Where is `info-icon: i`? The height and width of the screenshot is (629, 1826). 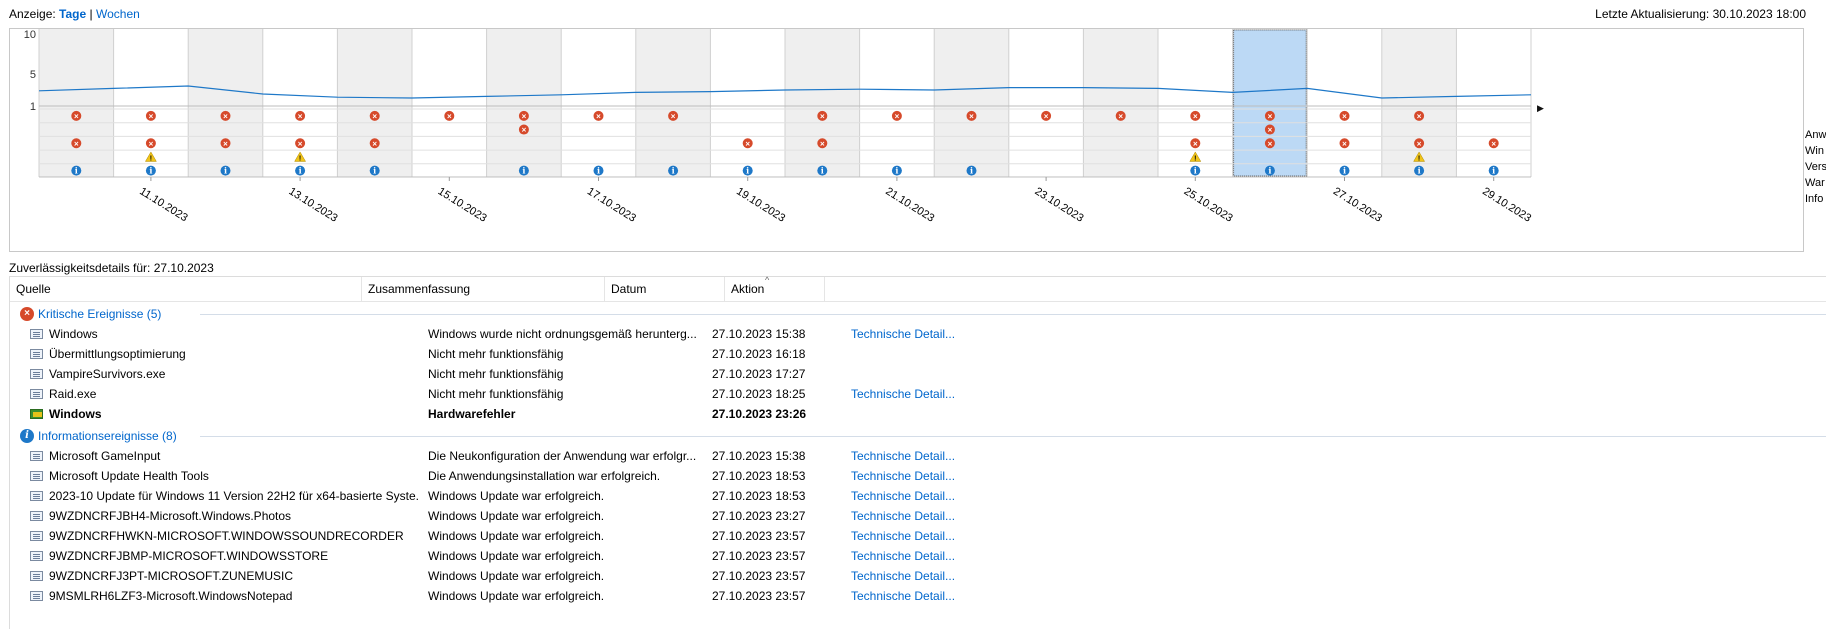
info-icon: i is located at coordinates (27, 436).